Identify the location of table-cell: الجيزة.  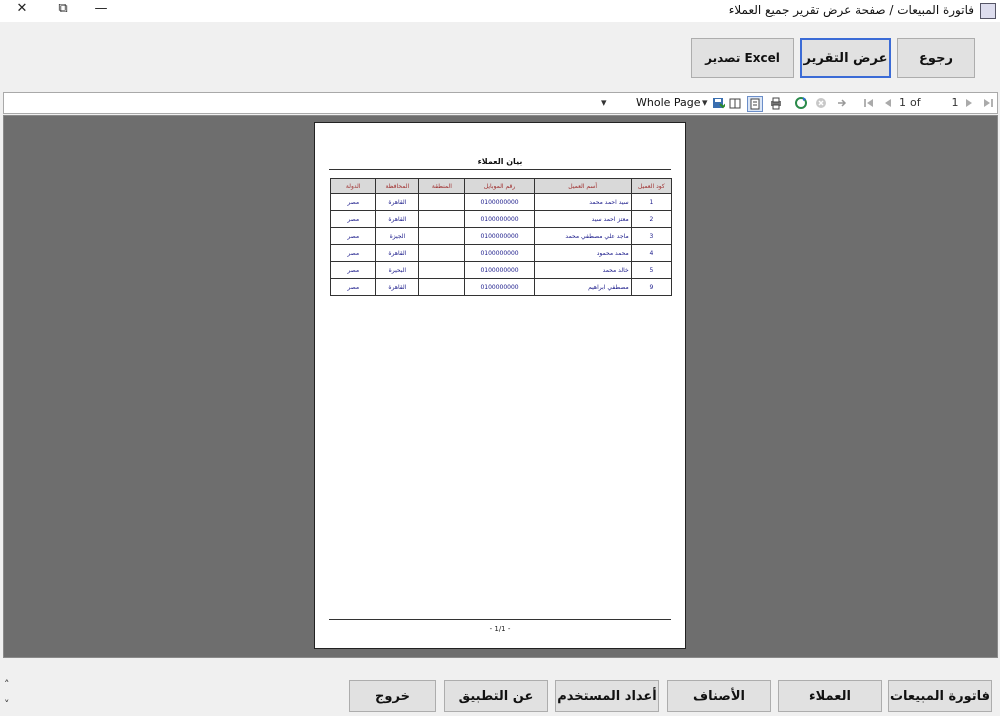
(397, 236).